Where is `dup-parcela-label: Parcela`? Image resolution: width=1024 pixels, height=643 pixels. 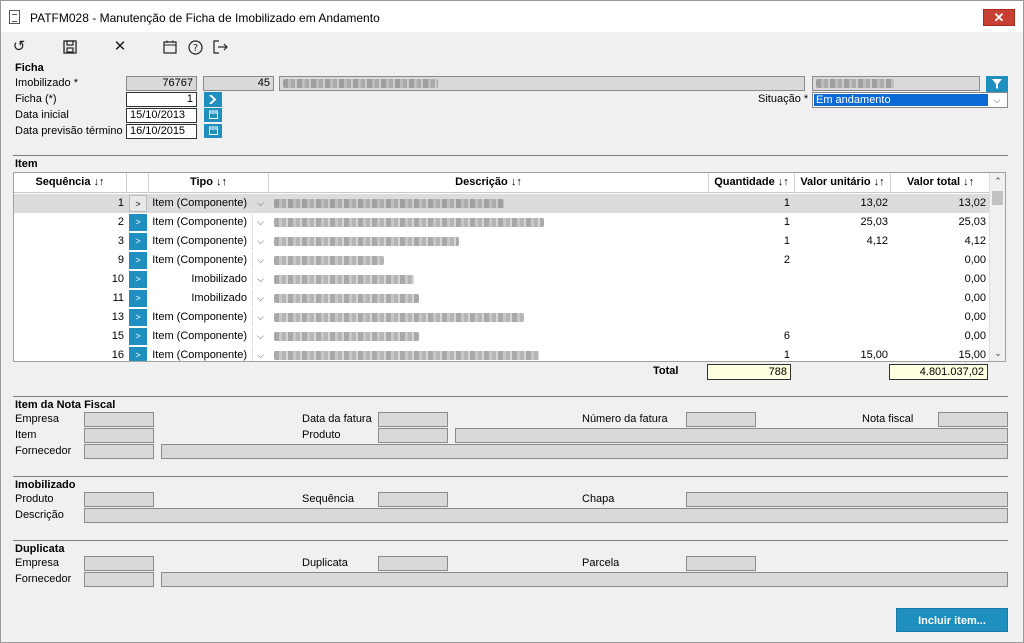
dup-parcela-label: Parcela is located at coordinates (601, 563).